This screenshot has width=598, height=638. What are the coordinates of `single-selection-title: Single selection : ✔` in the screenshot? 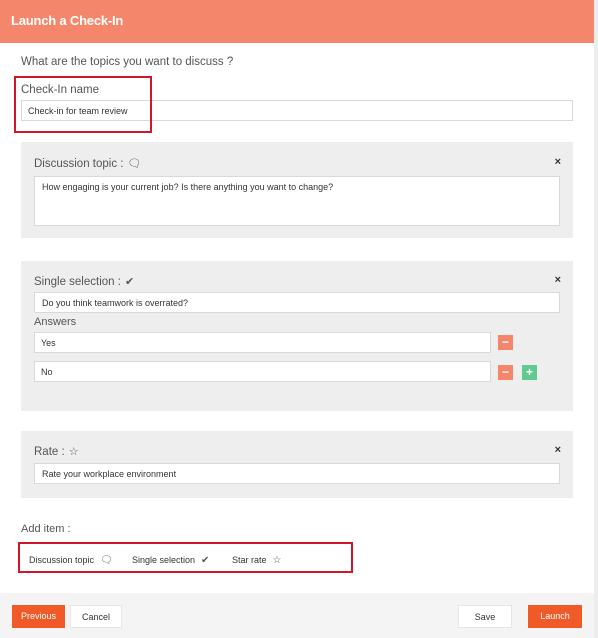 It's located at (84, 282).